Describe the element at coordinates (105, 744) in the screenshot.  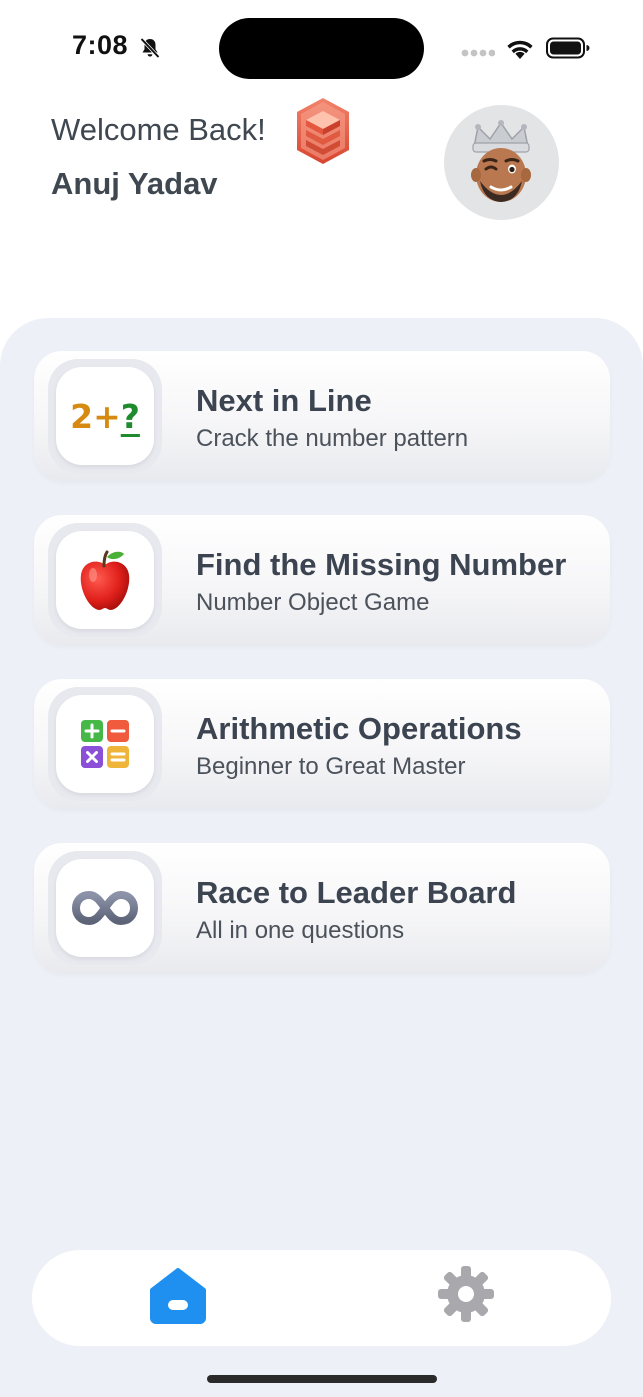
I see `calculator-icon` at that location.